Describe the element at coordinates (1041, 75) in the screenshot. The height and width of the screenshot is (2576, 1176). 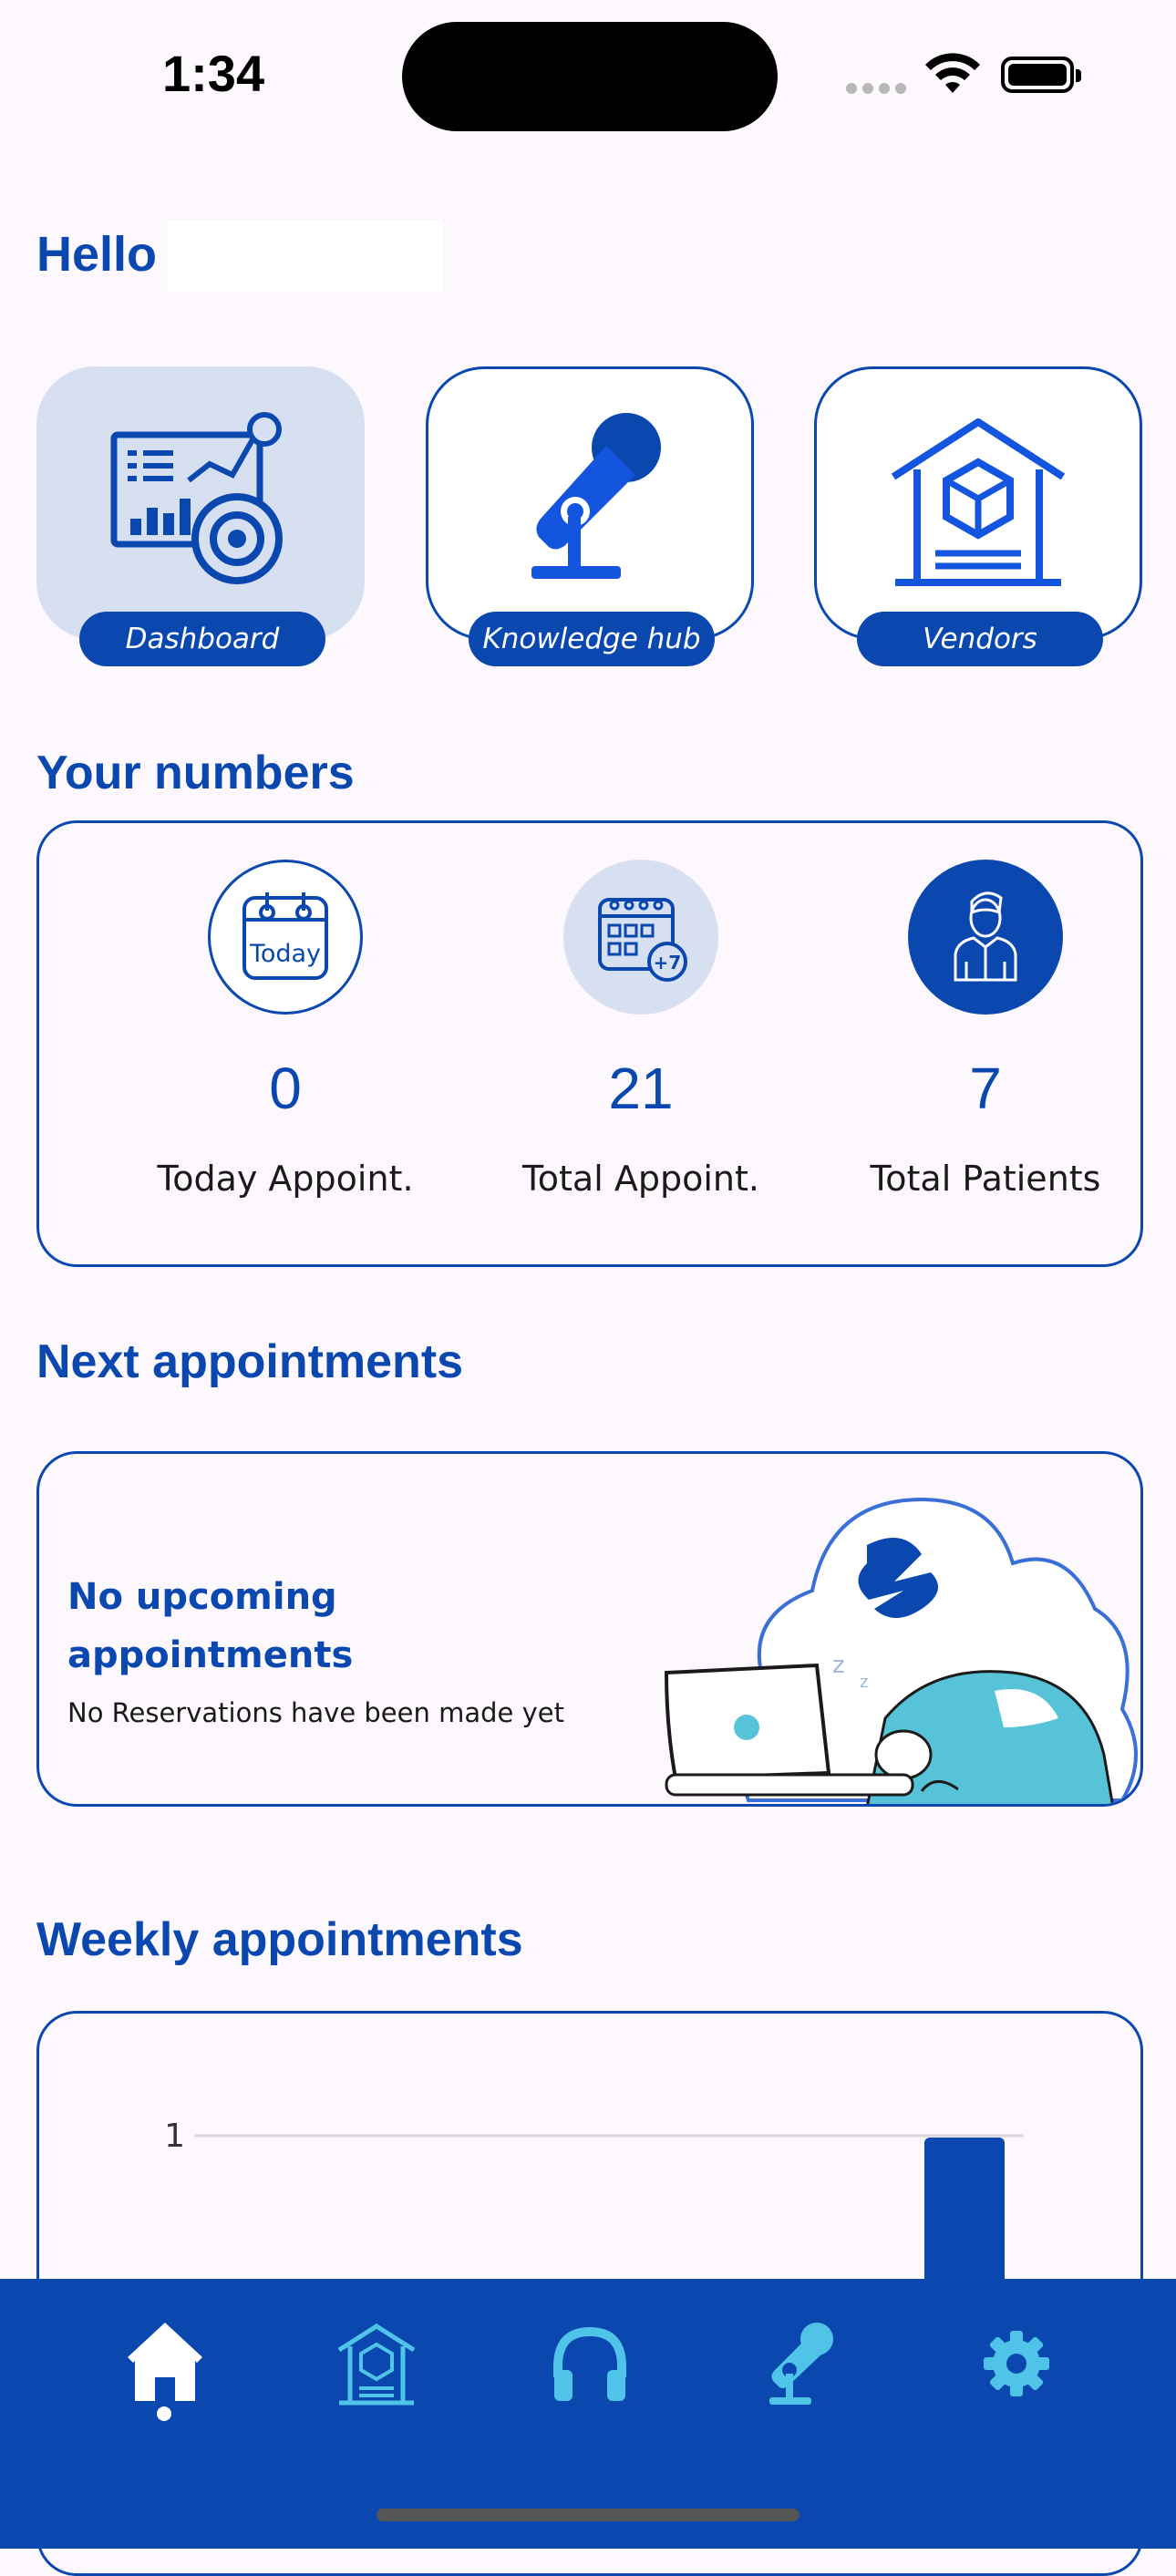
I see `battery-icon` at that location.